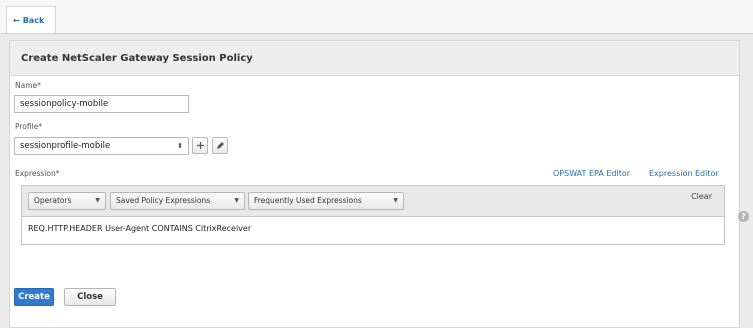 This screenshot has height=328, width=753. Describe the element at coordinates (591, 173) in the screenshot. I see `opswat-epa-editor-link: OPSWAT EPA Editor` at that location.